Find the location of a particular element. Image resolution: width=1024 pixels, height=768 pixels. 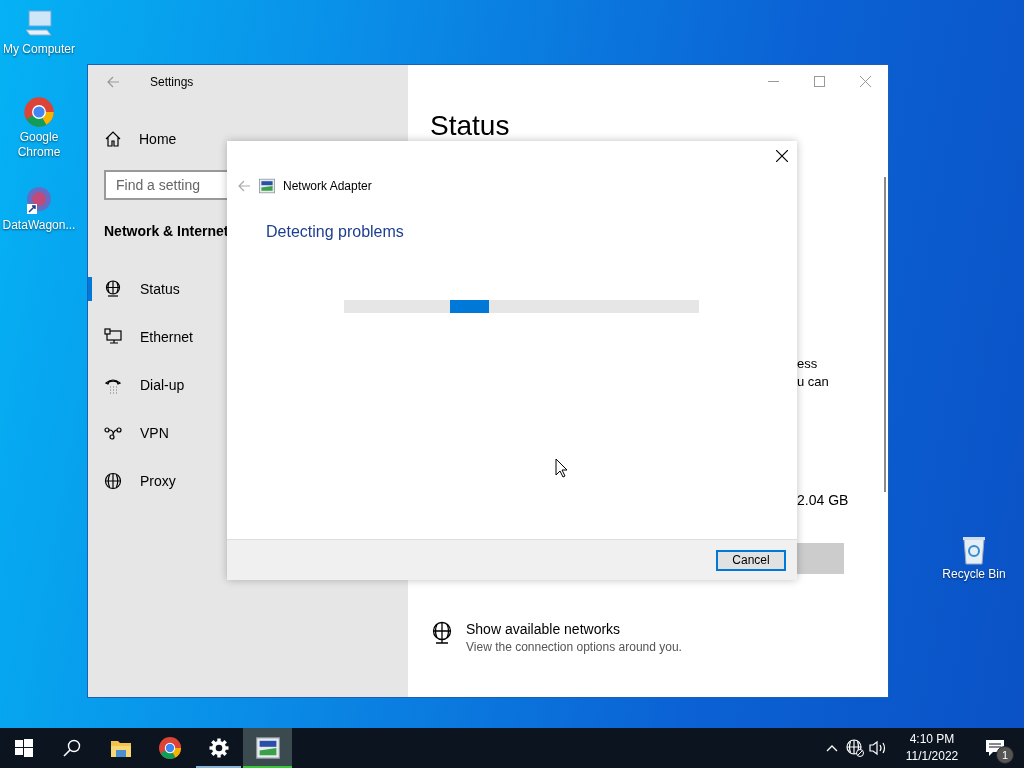

recycle-bin-icon is located at coordinates (974, 550).